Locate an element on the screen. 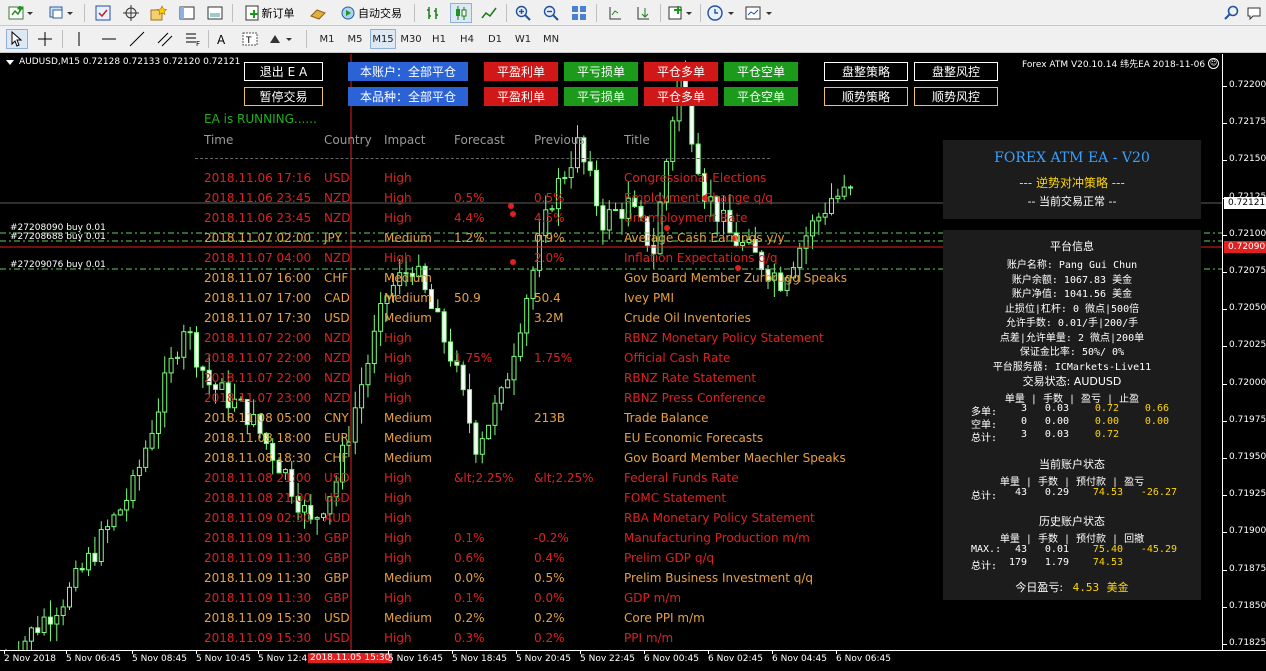 The width and height of the screenshot is (1266, 671). new-order-button: 新订单 is located at coordinates (269, 13).